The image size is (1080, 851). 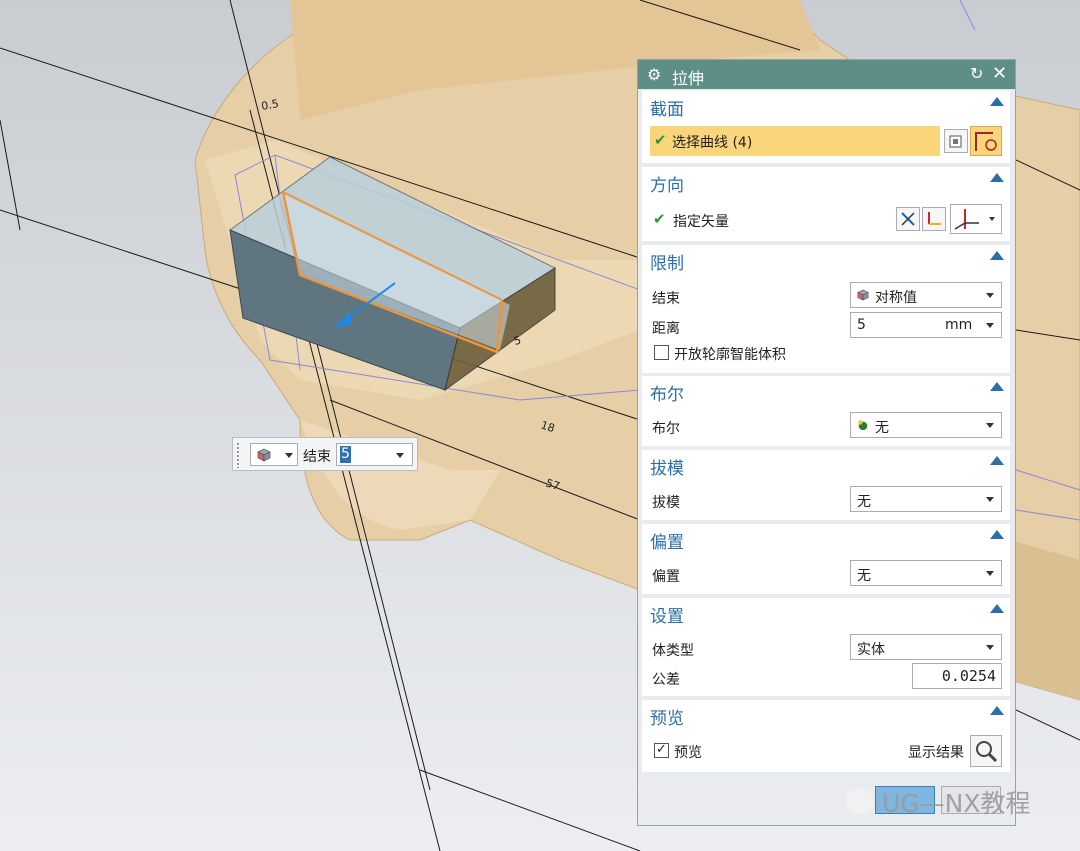 What do you see at coordinates (826, 74) in the screenshot?
I see `dialog-titlebar: ⚙ 拉伸 ↻ ✕` at bounding box center [826, 74].